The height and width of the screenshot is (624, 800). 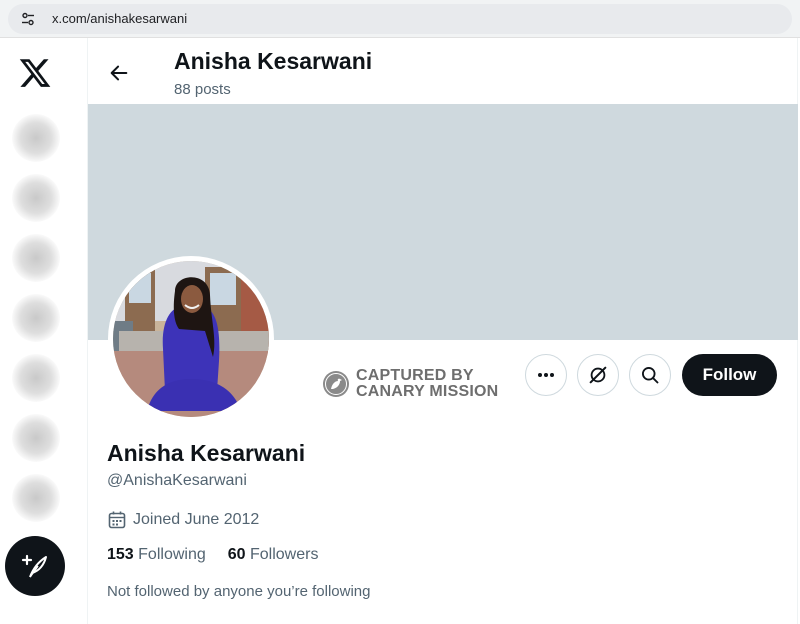 I want to click on captured-watermark: CAPTURED BY CANARY MISSION, so click(x=410, y=384).